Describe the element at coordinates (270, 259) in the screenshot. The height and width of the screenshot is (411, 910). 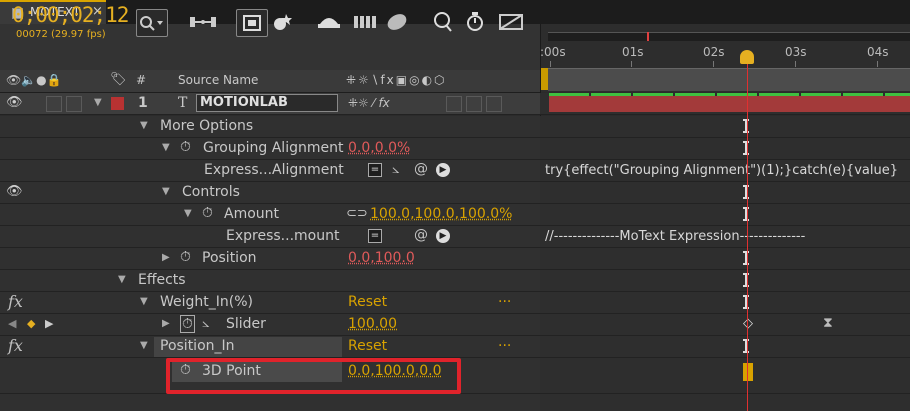
I see `property-row: ▶ ⏱ Position 0.0,100.0` at that location.